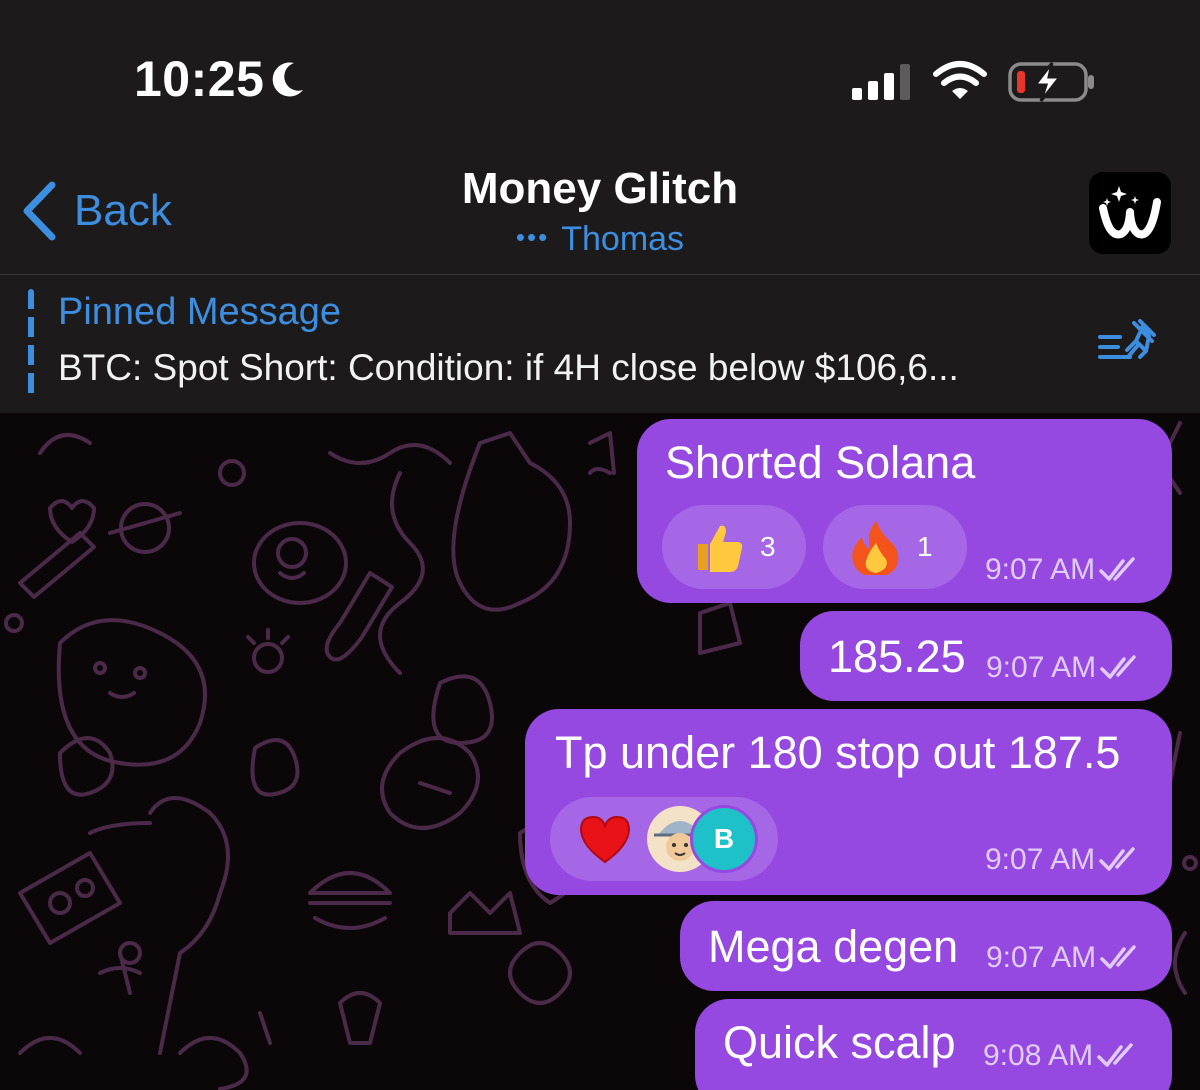 The image size is (1200, 1090). I want to click on status-time: 10:25, so click(199, 79).